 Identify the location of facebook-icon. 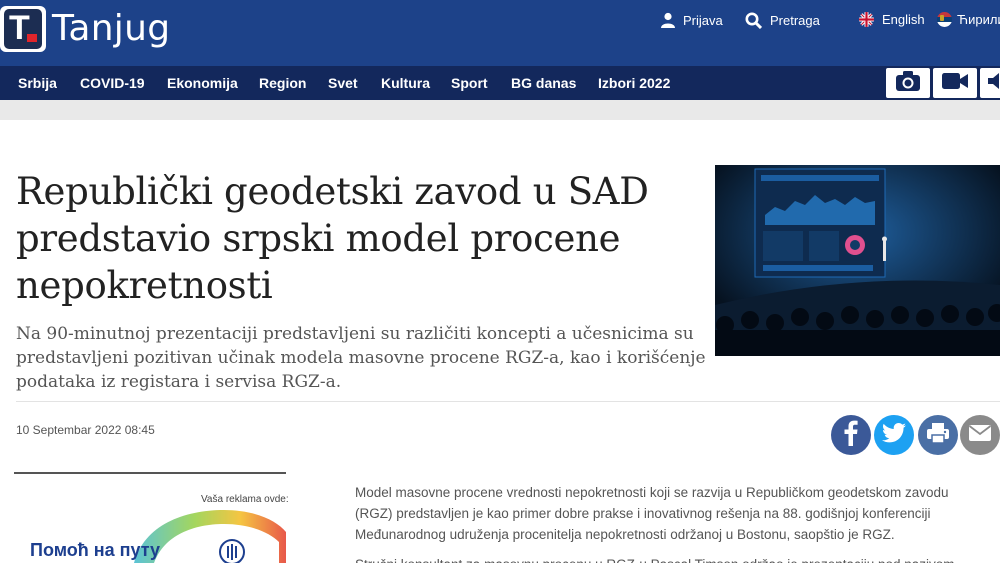
(851, 435).